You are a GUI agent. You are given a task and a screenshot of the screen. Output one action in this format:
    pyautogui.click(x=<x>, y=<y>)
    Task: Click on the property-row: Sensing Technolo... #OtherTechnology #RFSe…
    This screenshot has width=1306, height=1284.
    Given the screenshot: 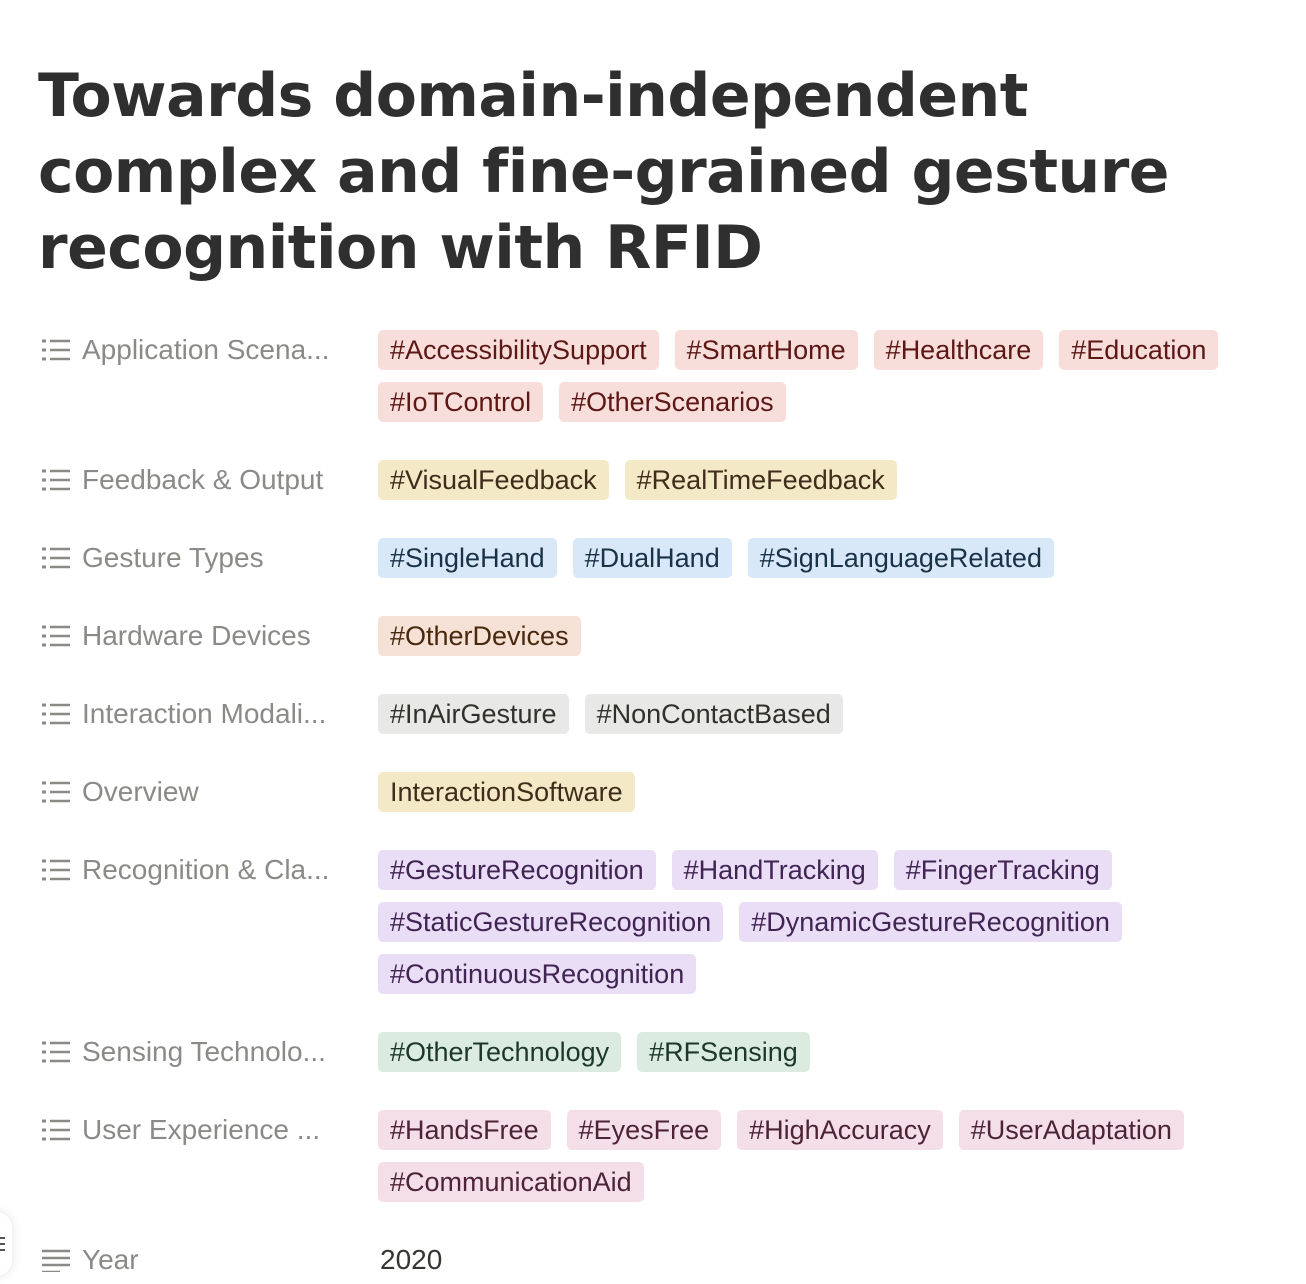 What is the action you would take?
    pyautogui.click(x=663, y=1069)
    